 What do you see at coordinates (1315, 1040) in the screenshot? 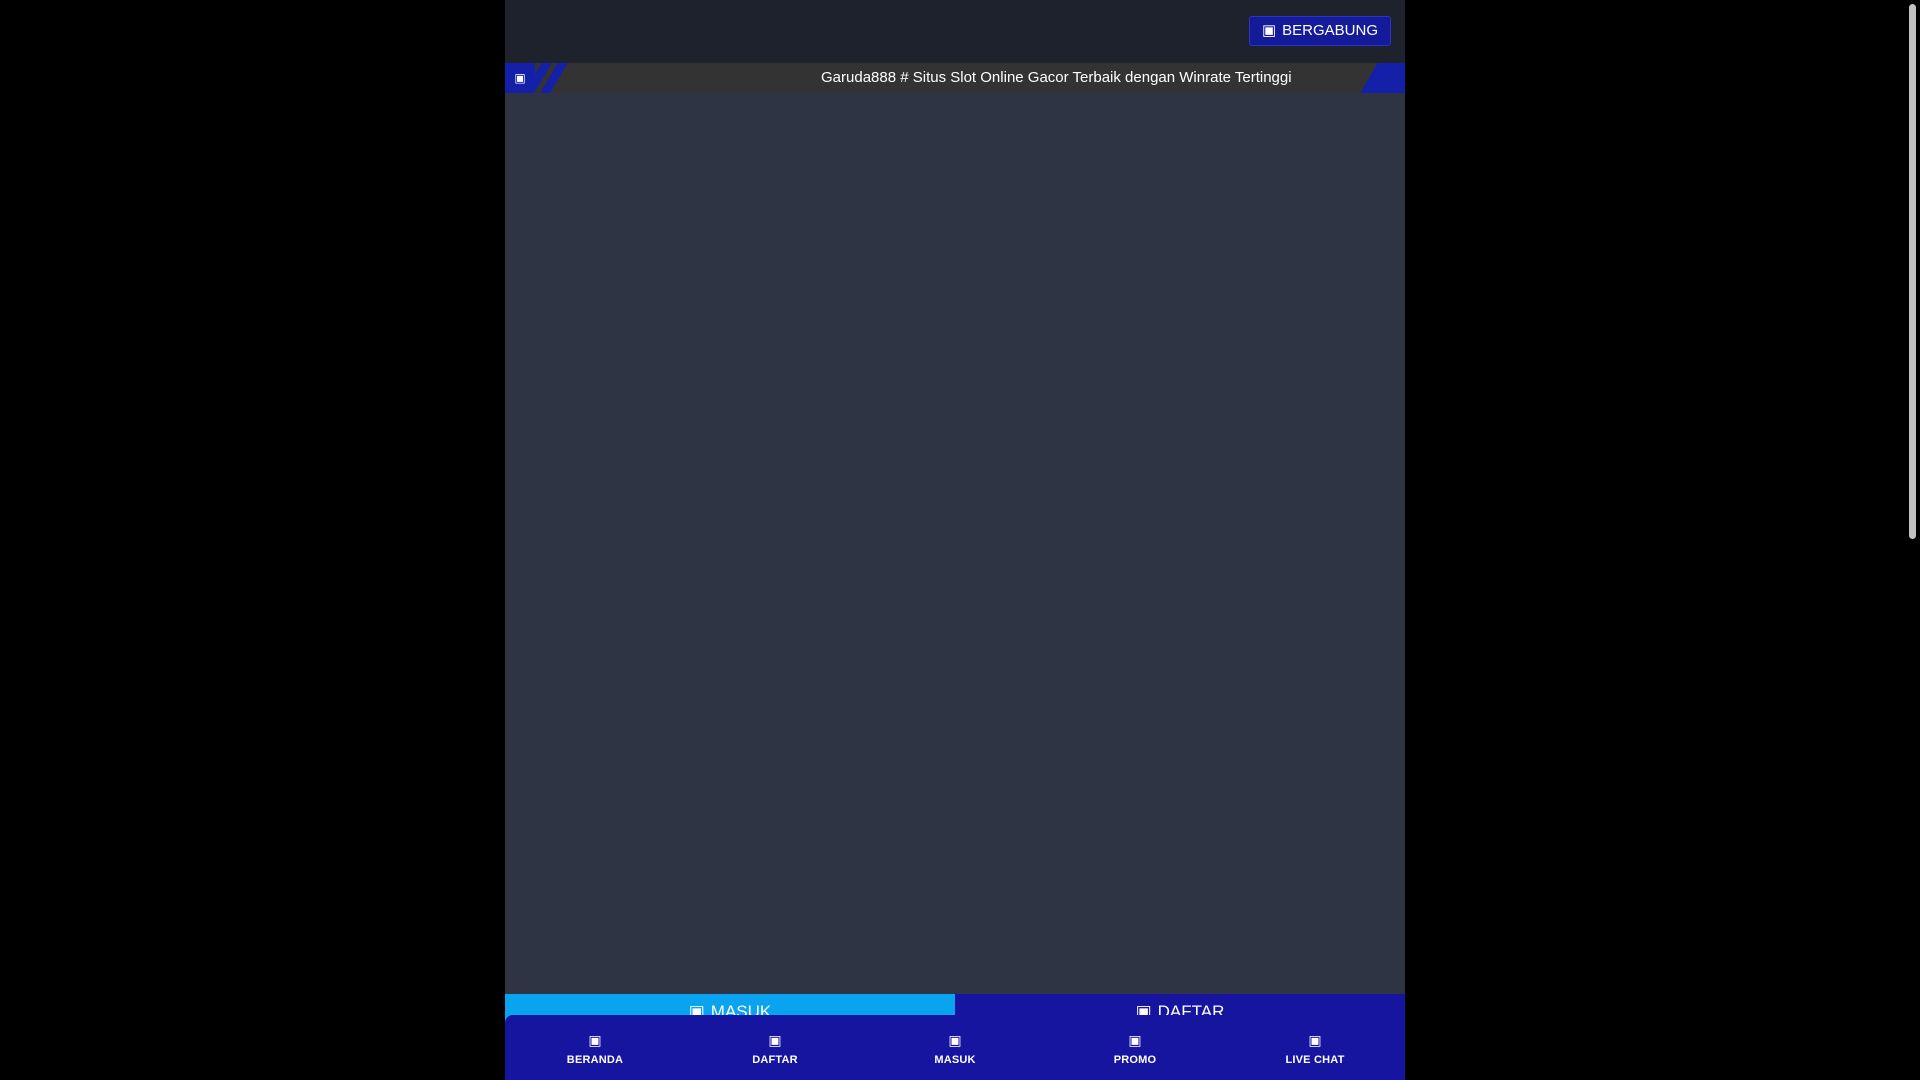
I see `chat-icon: ▣` at bounding box center [1315, 1040].